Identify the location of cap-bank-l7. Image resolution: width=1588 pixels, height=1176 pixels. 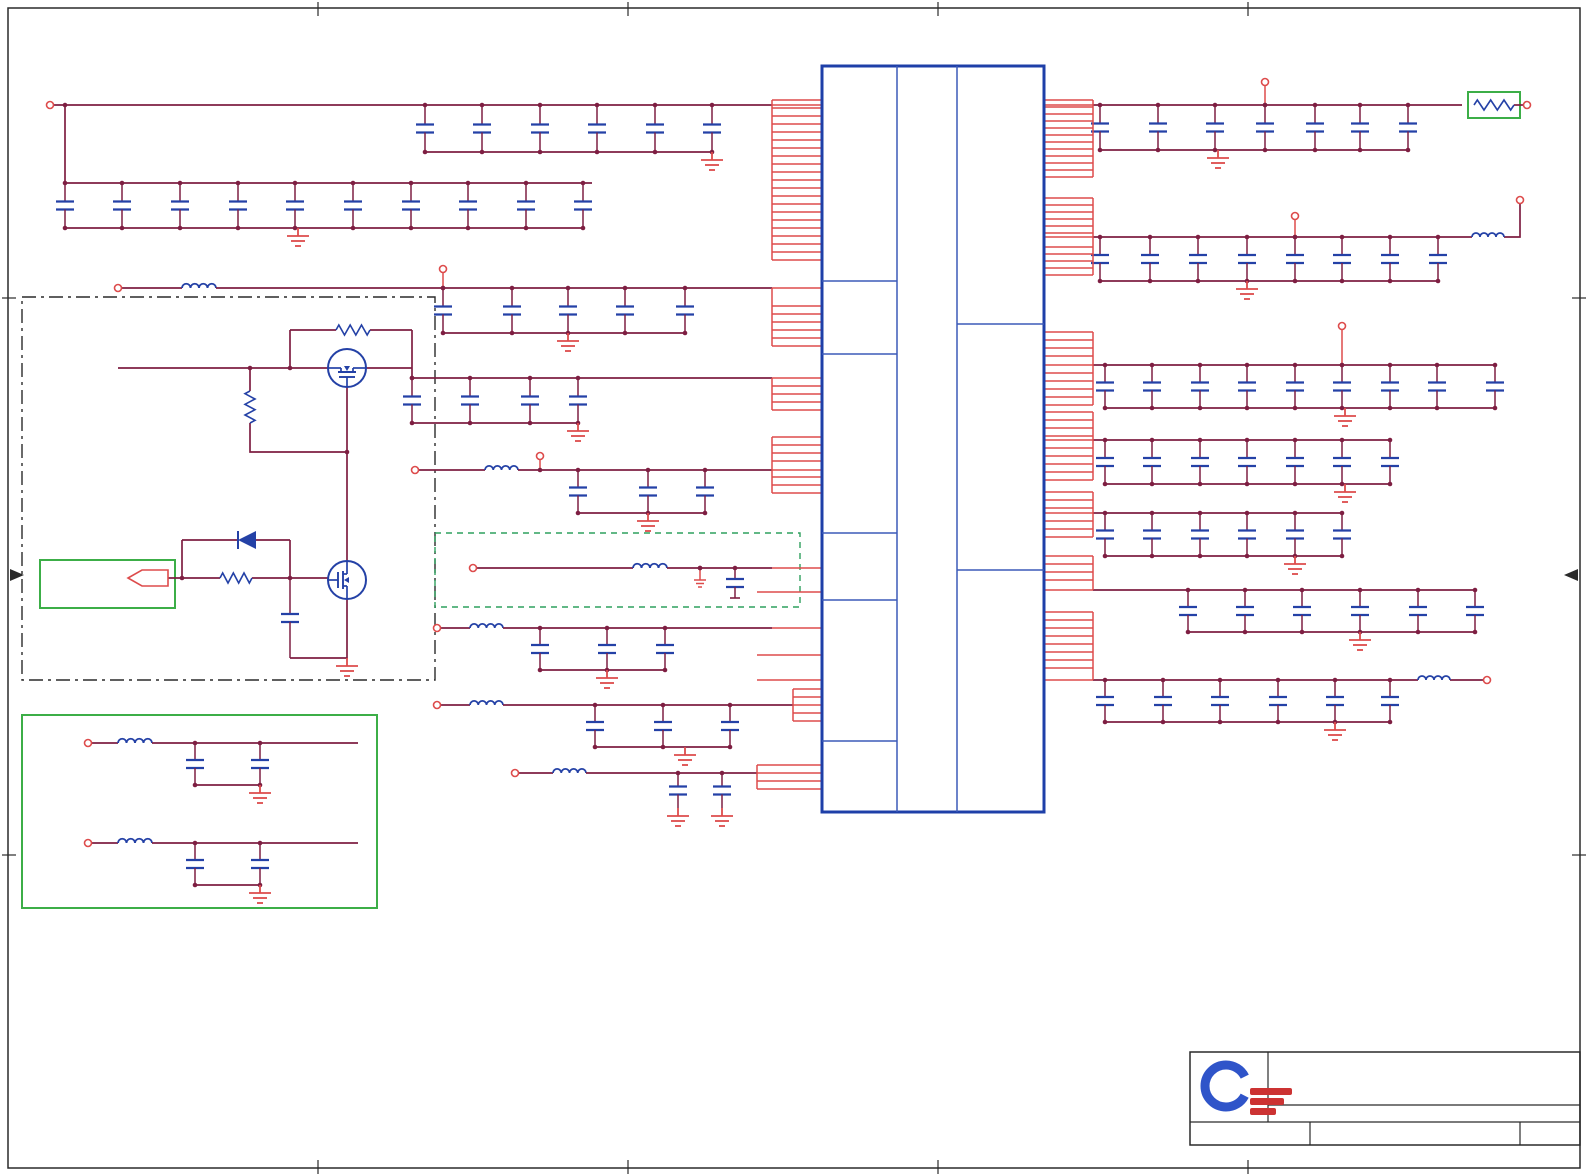
(602, 655).